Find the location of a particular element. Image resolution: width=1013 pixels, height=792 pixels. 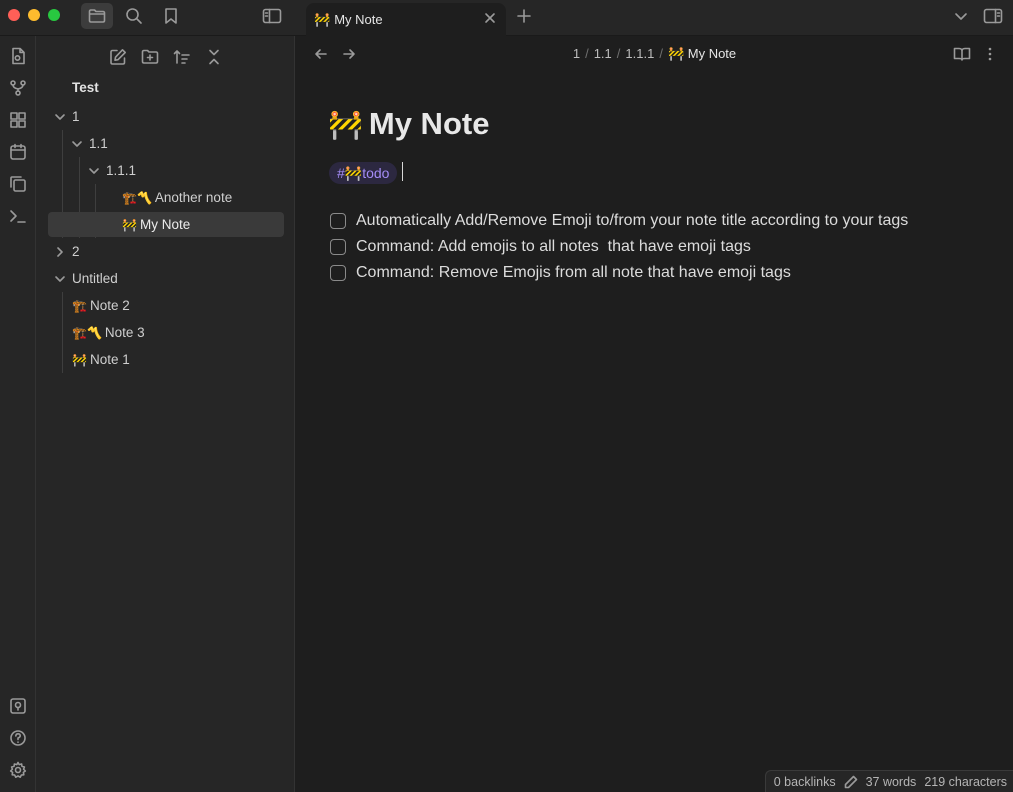

git-fork-icon is located at coordinates (18, 88).